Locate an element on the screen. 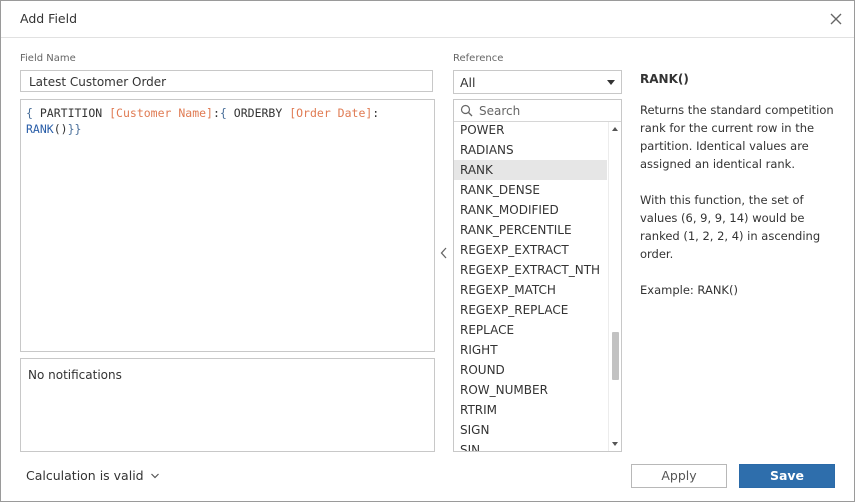  collapse-reference-button is located at coordinates (444, 253).